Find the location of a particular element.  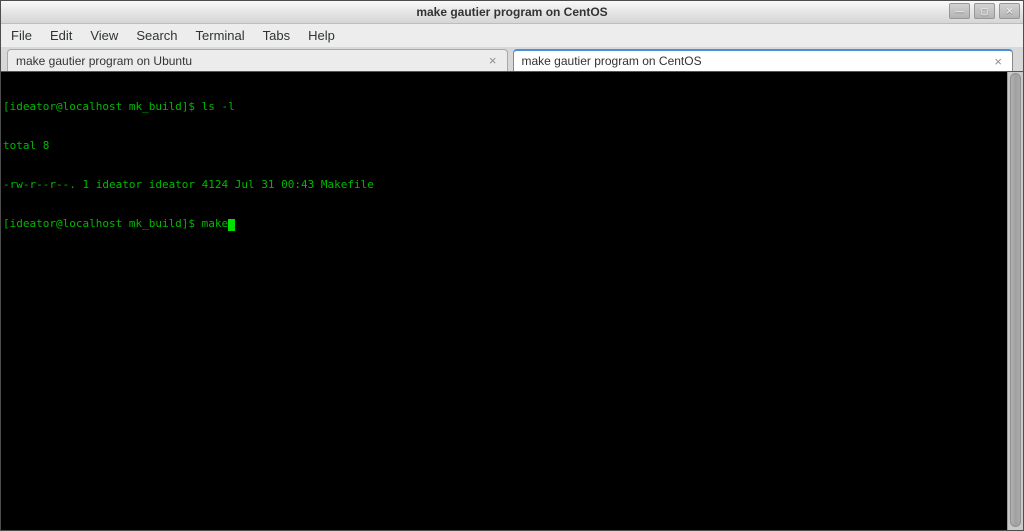

maximize-icon: ▢ is located at coordinates (984, 10).